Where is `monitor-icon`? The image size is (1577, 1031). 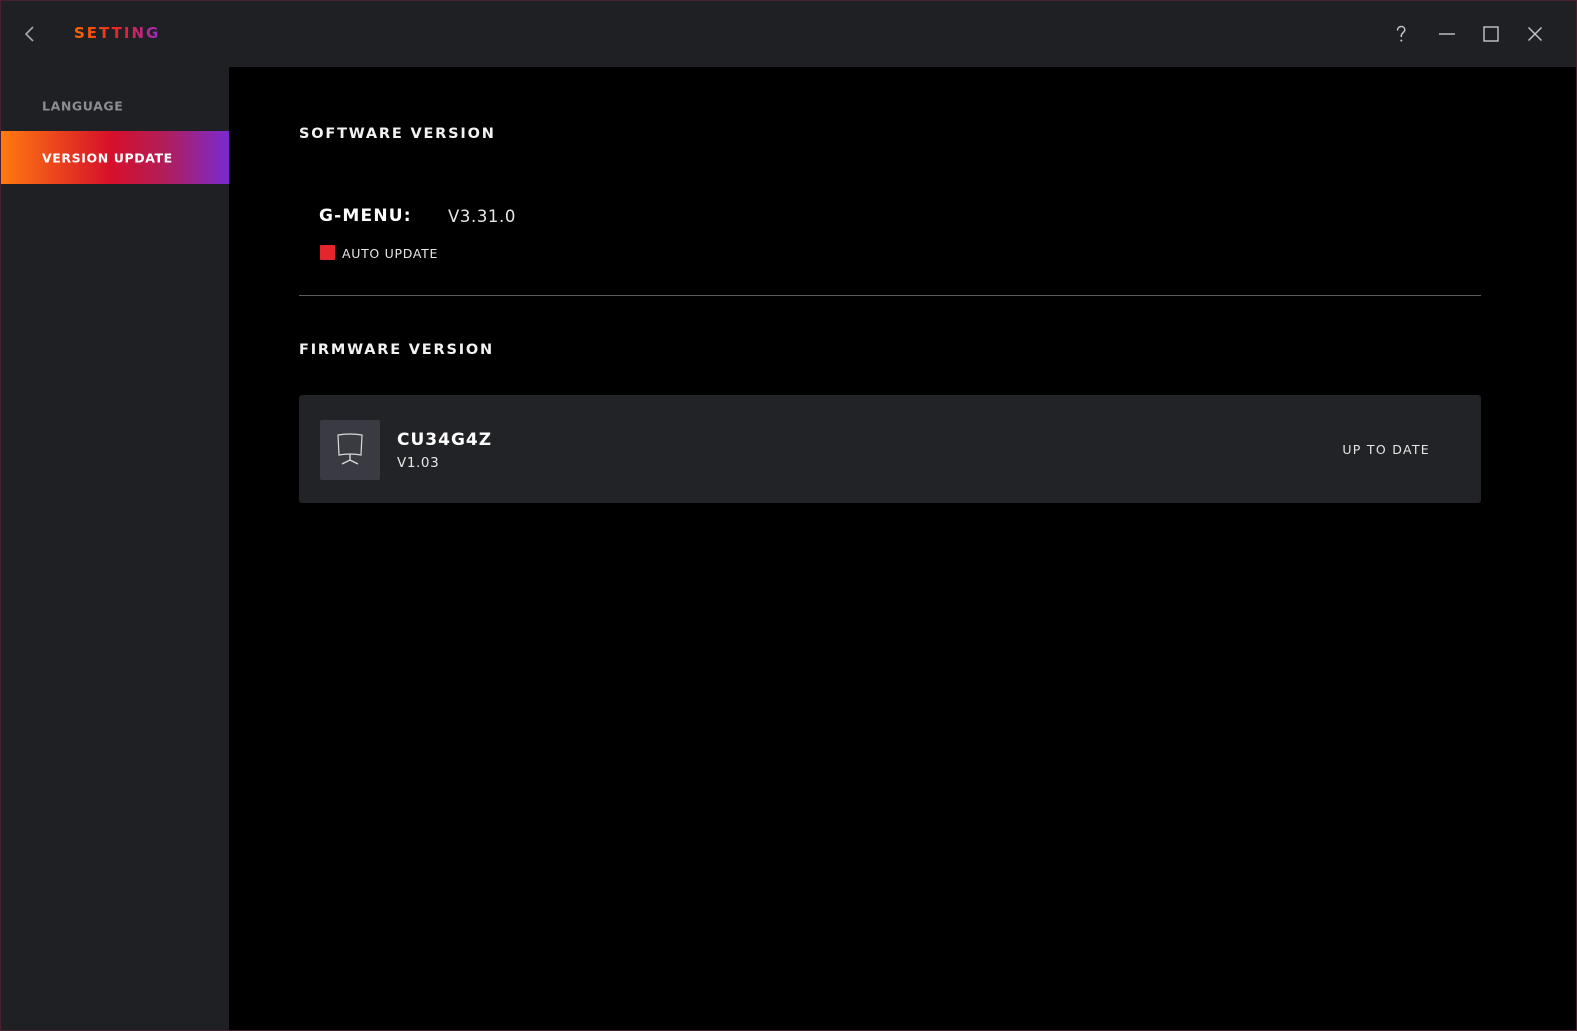 monitor-icon is located at coordinates (350, 449).